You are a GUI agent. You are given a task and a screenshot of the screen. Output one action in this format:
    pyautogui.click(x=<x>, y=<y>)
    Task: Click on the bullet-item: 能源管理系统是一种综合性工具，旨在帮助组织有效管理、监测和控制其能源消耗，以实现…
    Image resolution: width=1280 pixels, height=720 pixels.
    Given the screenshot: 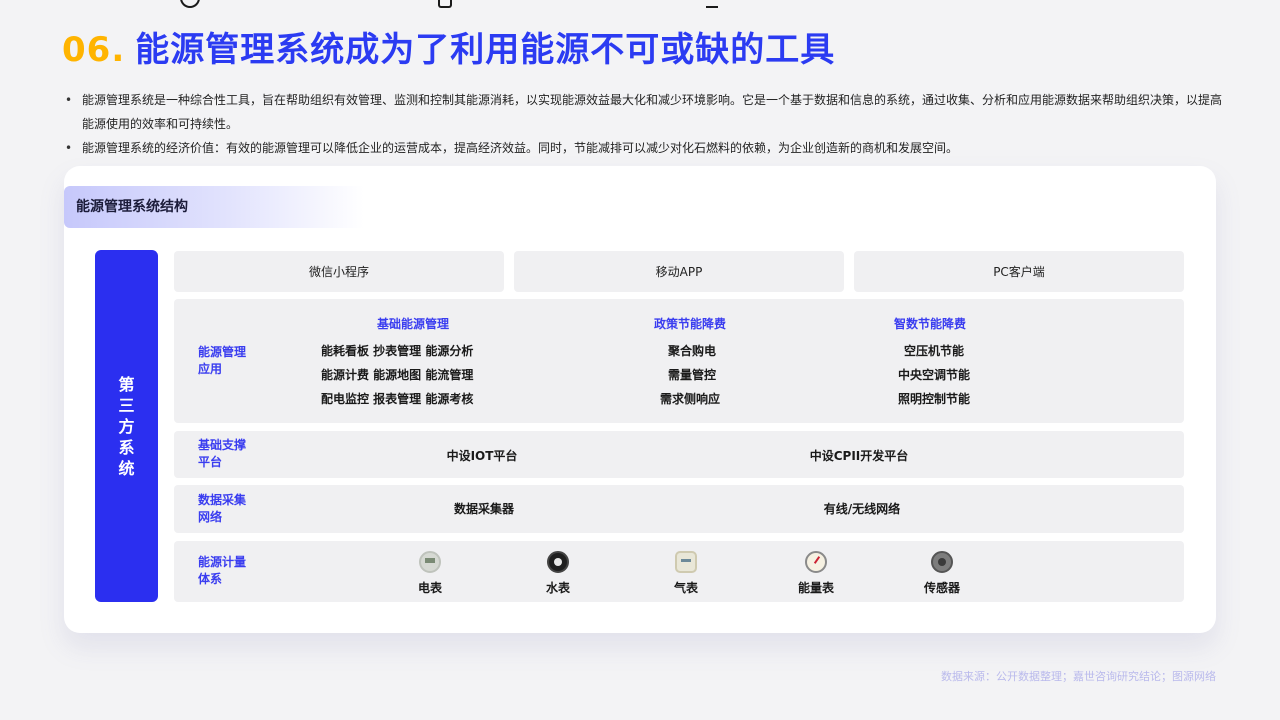 What is the action you would take?
    pyautogui.click(x=642, y=112)
    